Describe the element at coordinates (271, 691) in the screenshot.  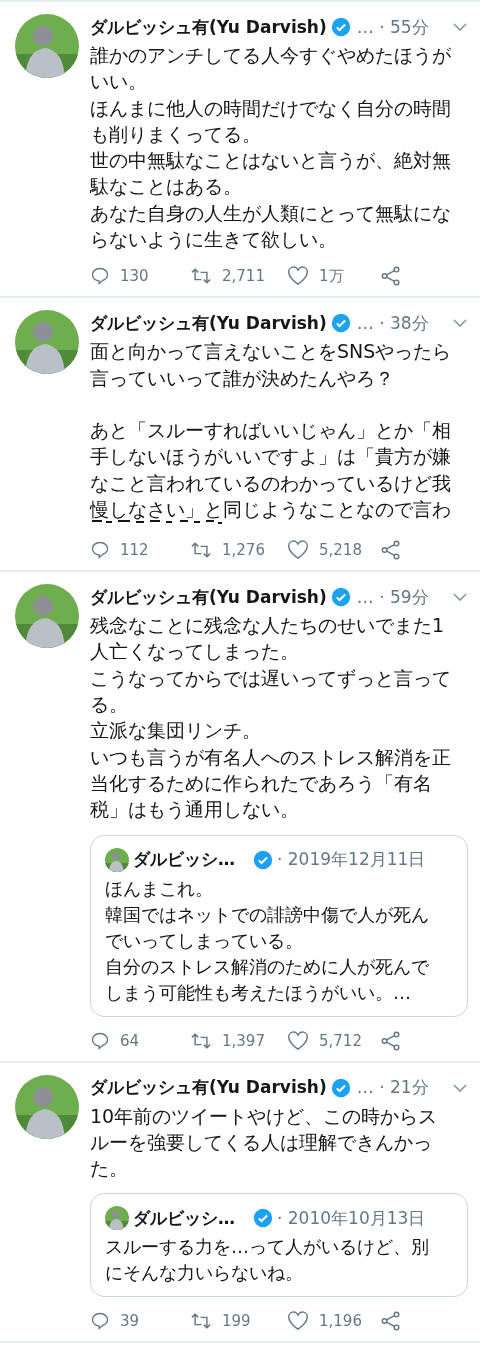
I see `tweet-text: こうなってからでは遅いってずっと言ってる。` at that location.